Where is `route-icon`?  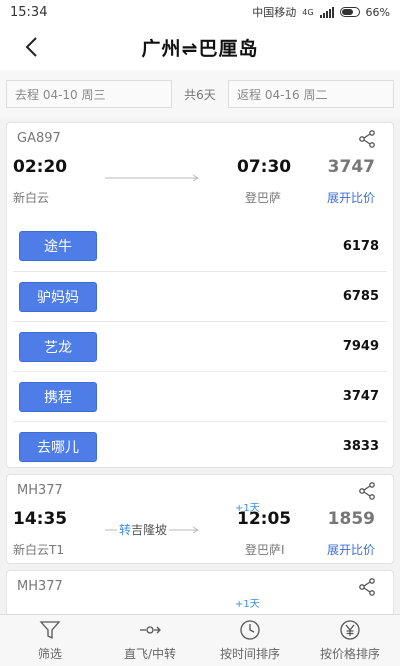
route-icon is located at coordinates (150, 630).